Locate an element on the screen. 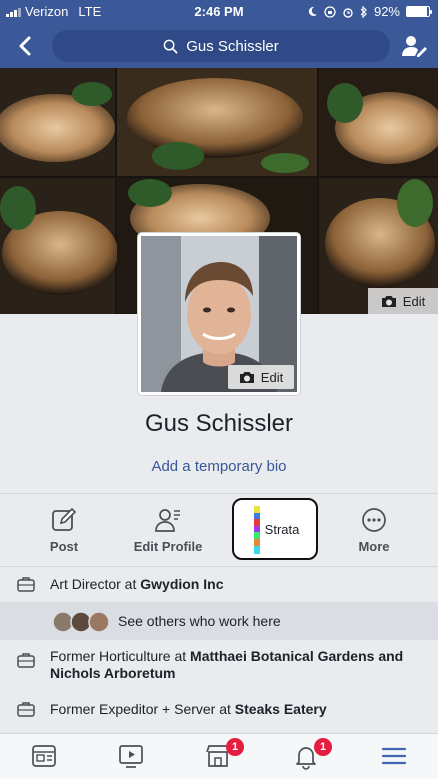 The image size is (438, 779). work-place-link: Gwydion Inc is located at coordinates (181, 584).